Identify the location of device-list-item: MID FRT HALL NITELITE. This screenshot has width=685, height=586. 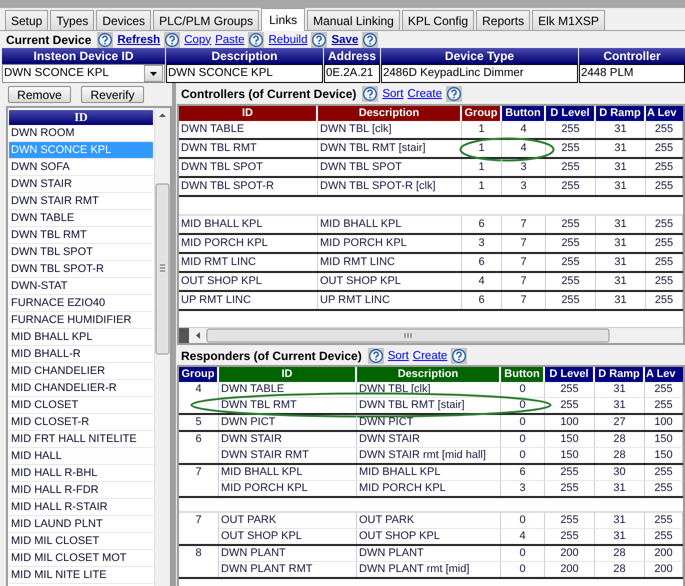
(81, 439).